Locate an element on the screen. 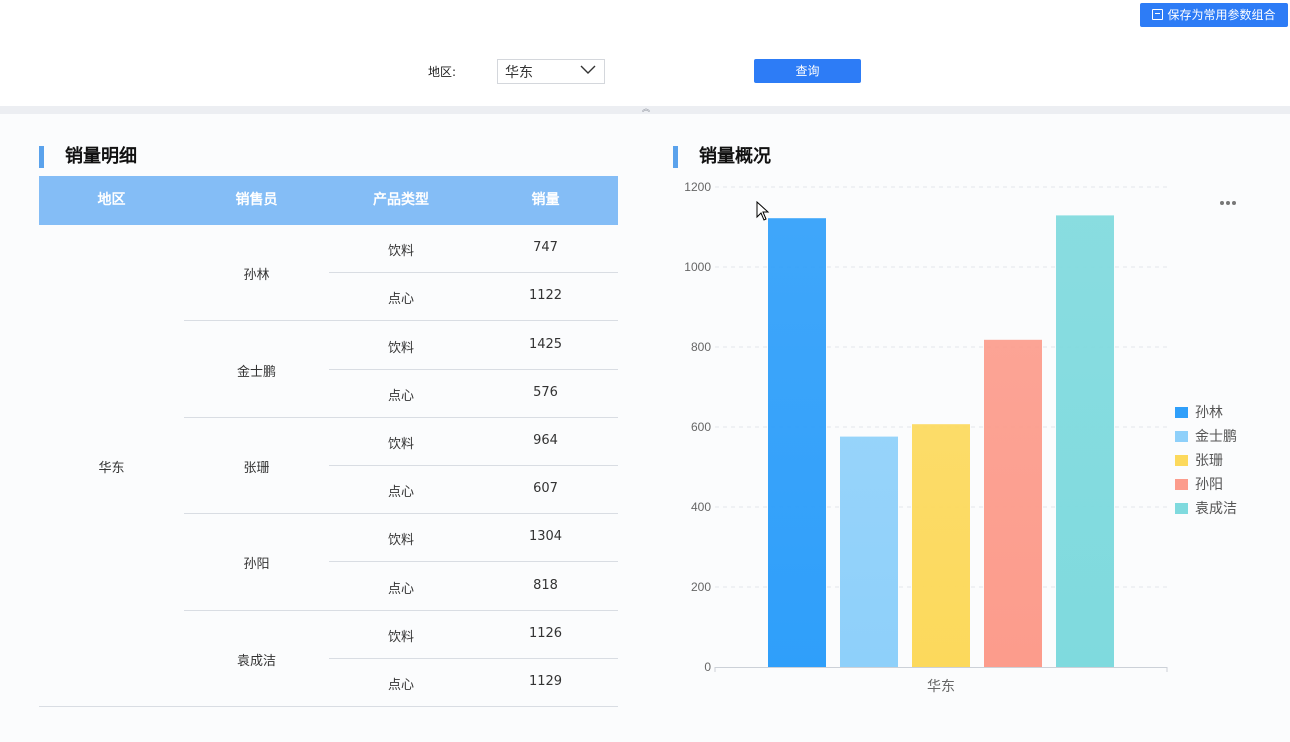  cell-sales: 964 is located at coordinates (545, 440).